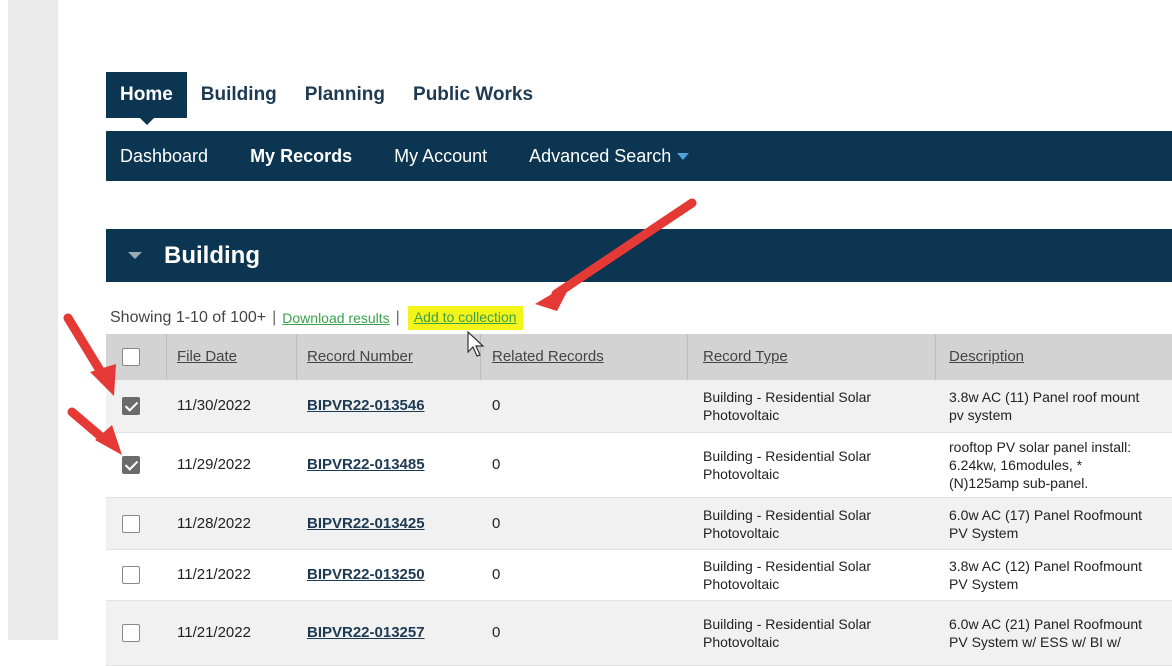 Image resolution: width=1172 pixels, height=666 pixels. Describe the element at coordinates (476, 343) in the screenshot. I see `mouse-pointer-icon` at that location.